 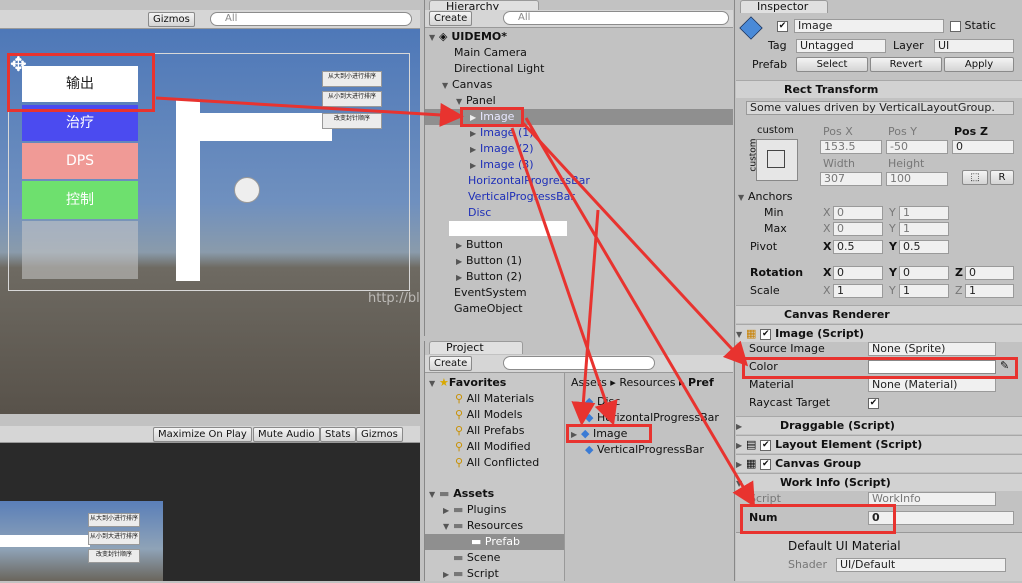 I want to click on arrow-to-project-row, so click(x=585, y=317).